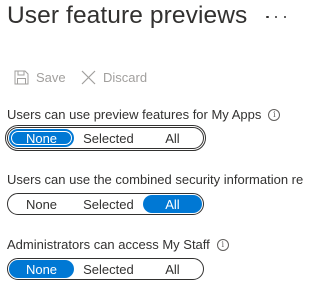  I want to click on toggle-my-apps-preview: None Selected All, so click(105, 138).